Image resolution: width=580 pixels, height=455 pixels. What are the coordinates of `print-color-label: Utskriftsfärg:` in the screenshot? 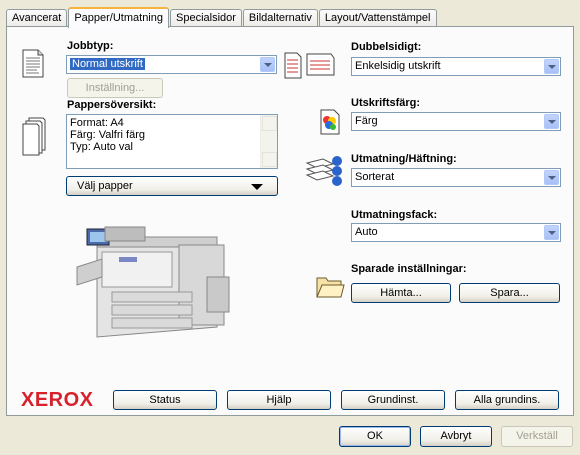 It's located at (386, 103).